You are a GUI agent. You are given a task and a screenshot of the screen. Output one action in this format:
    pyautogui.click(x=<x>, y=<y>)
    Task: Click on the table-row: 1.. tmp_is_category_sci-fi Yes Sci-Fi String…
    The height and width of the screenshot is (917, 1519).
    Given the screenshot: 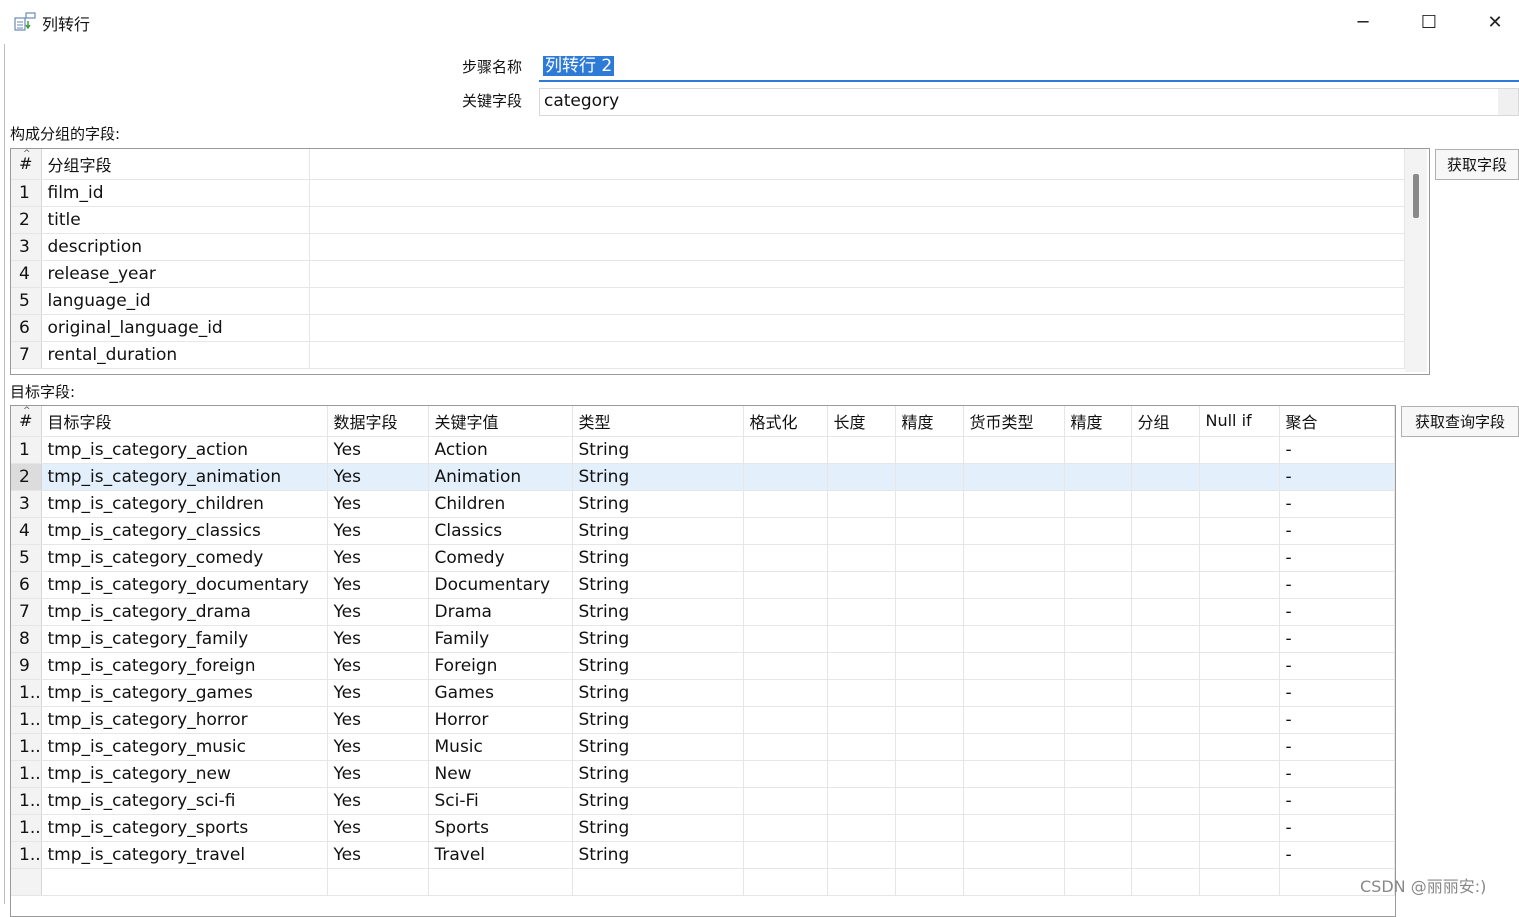 What is the action you would take?
    pyautogui.click(x=703, y=801)
    